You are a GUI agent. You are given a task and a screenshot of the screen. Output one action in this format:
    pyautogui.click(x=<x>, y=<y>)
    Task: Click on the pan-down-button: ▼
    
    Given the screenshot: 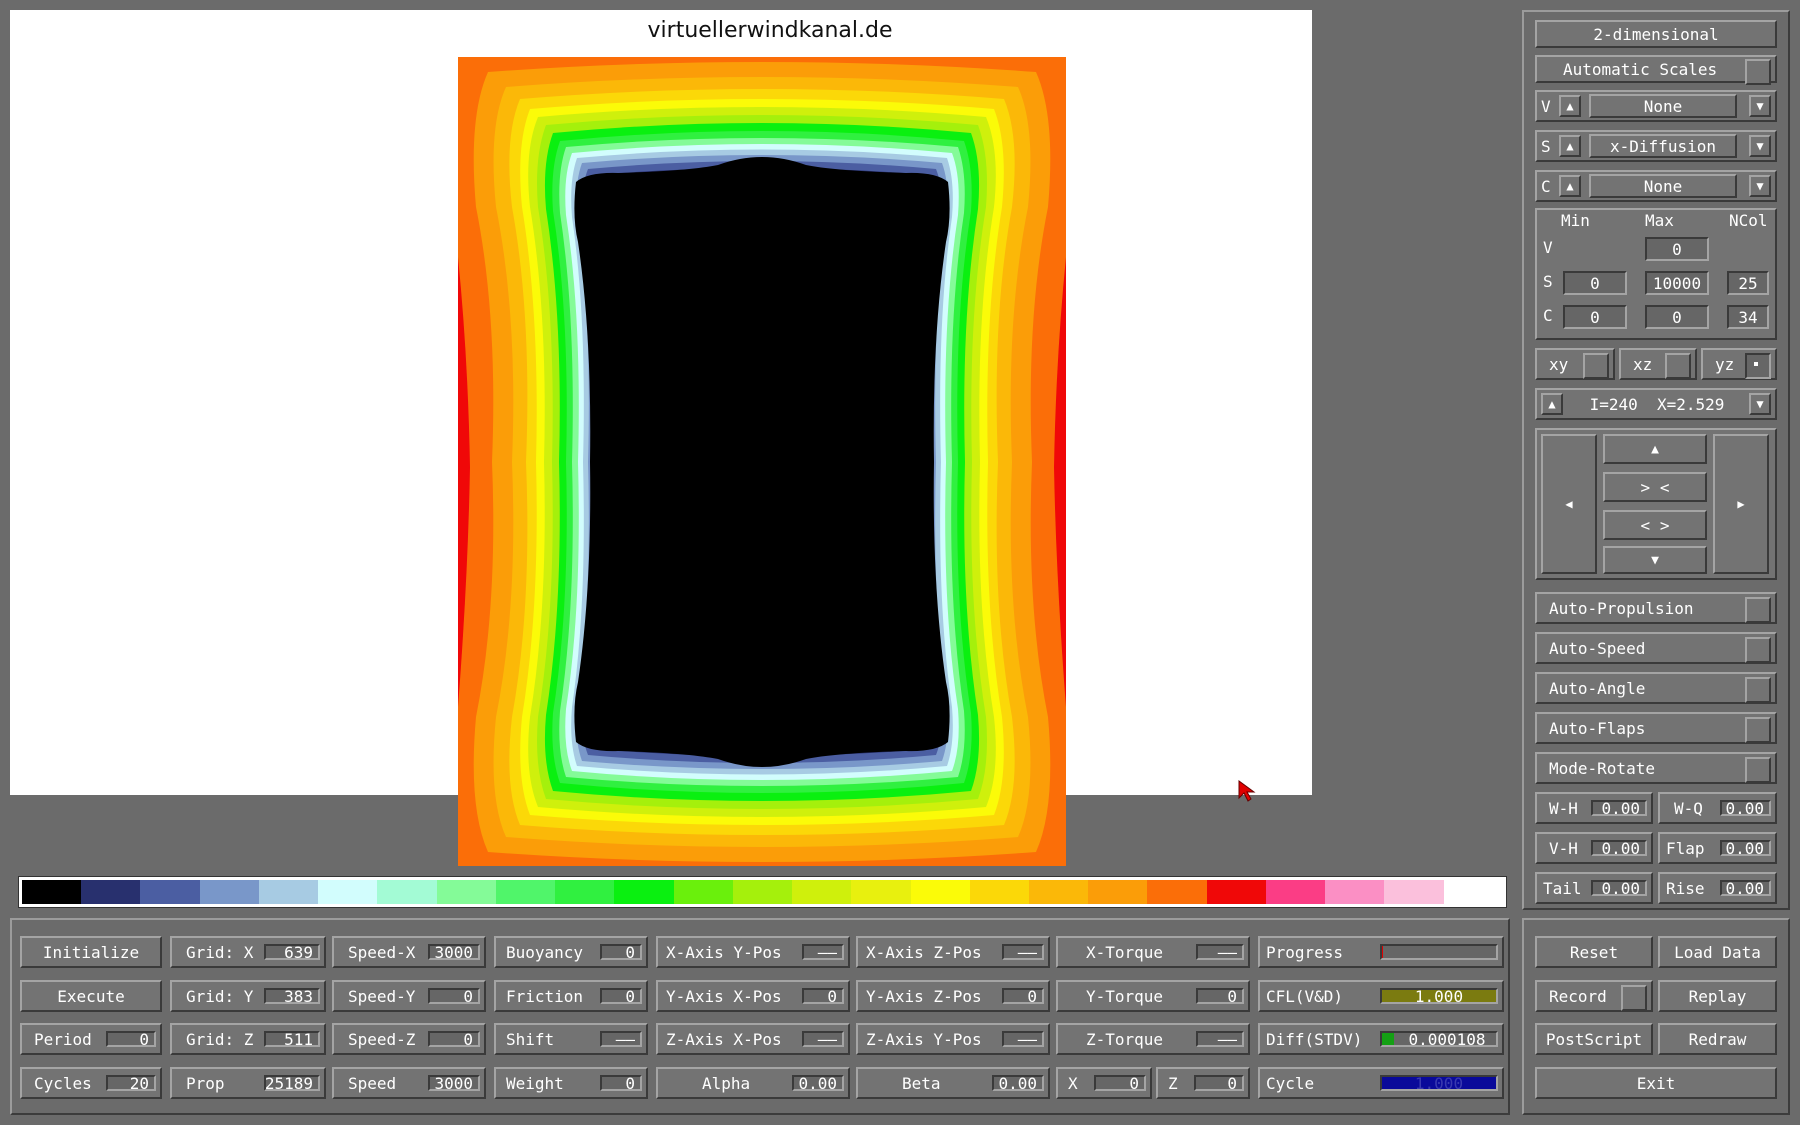 What is the action you would take?
    pyautogui.click(x=1655, y=560)
    